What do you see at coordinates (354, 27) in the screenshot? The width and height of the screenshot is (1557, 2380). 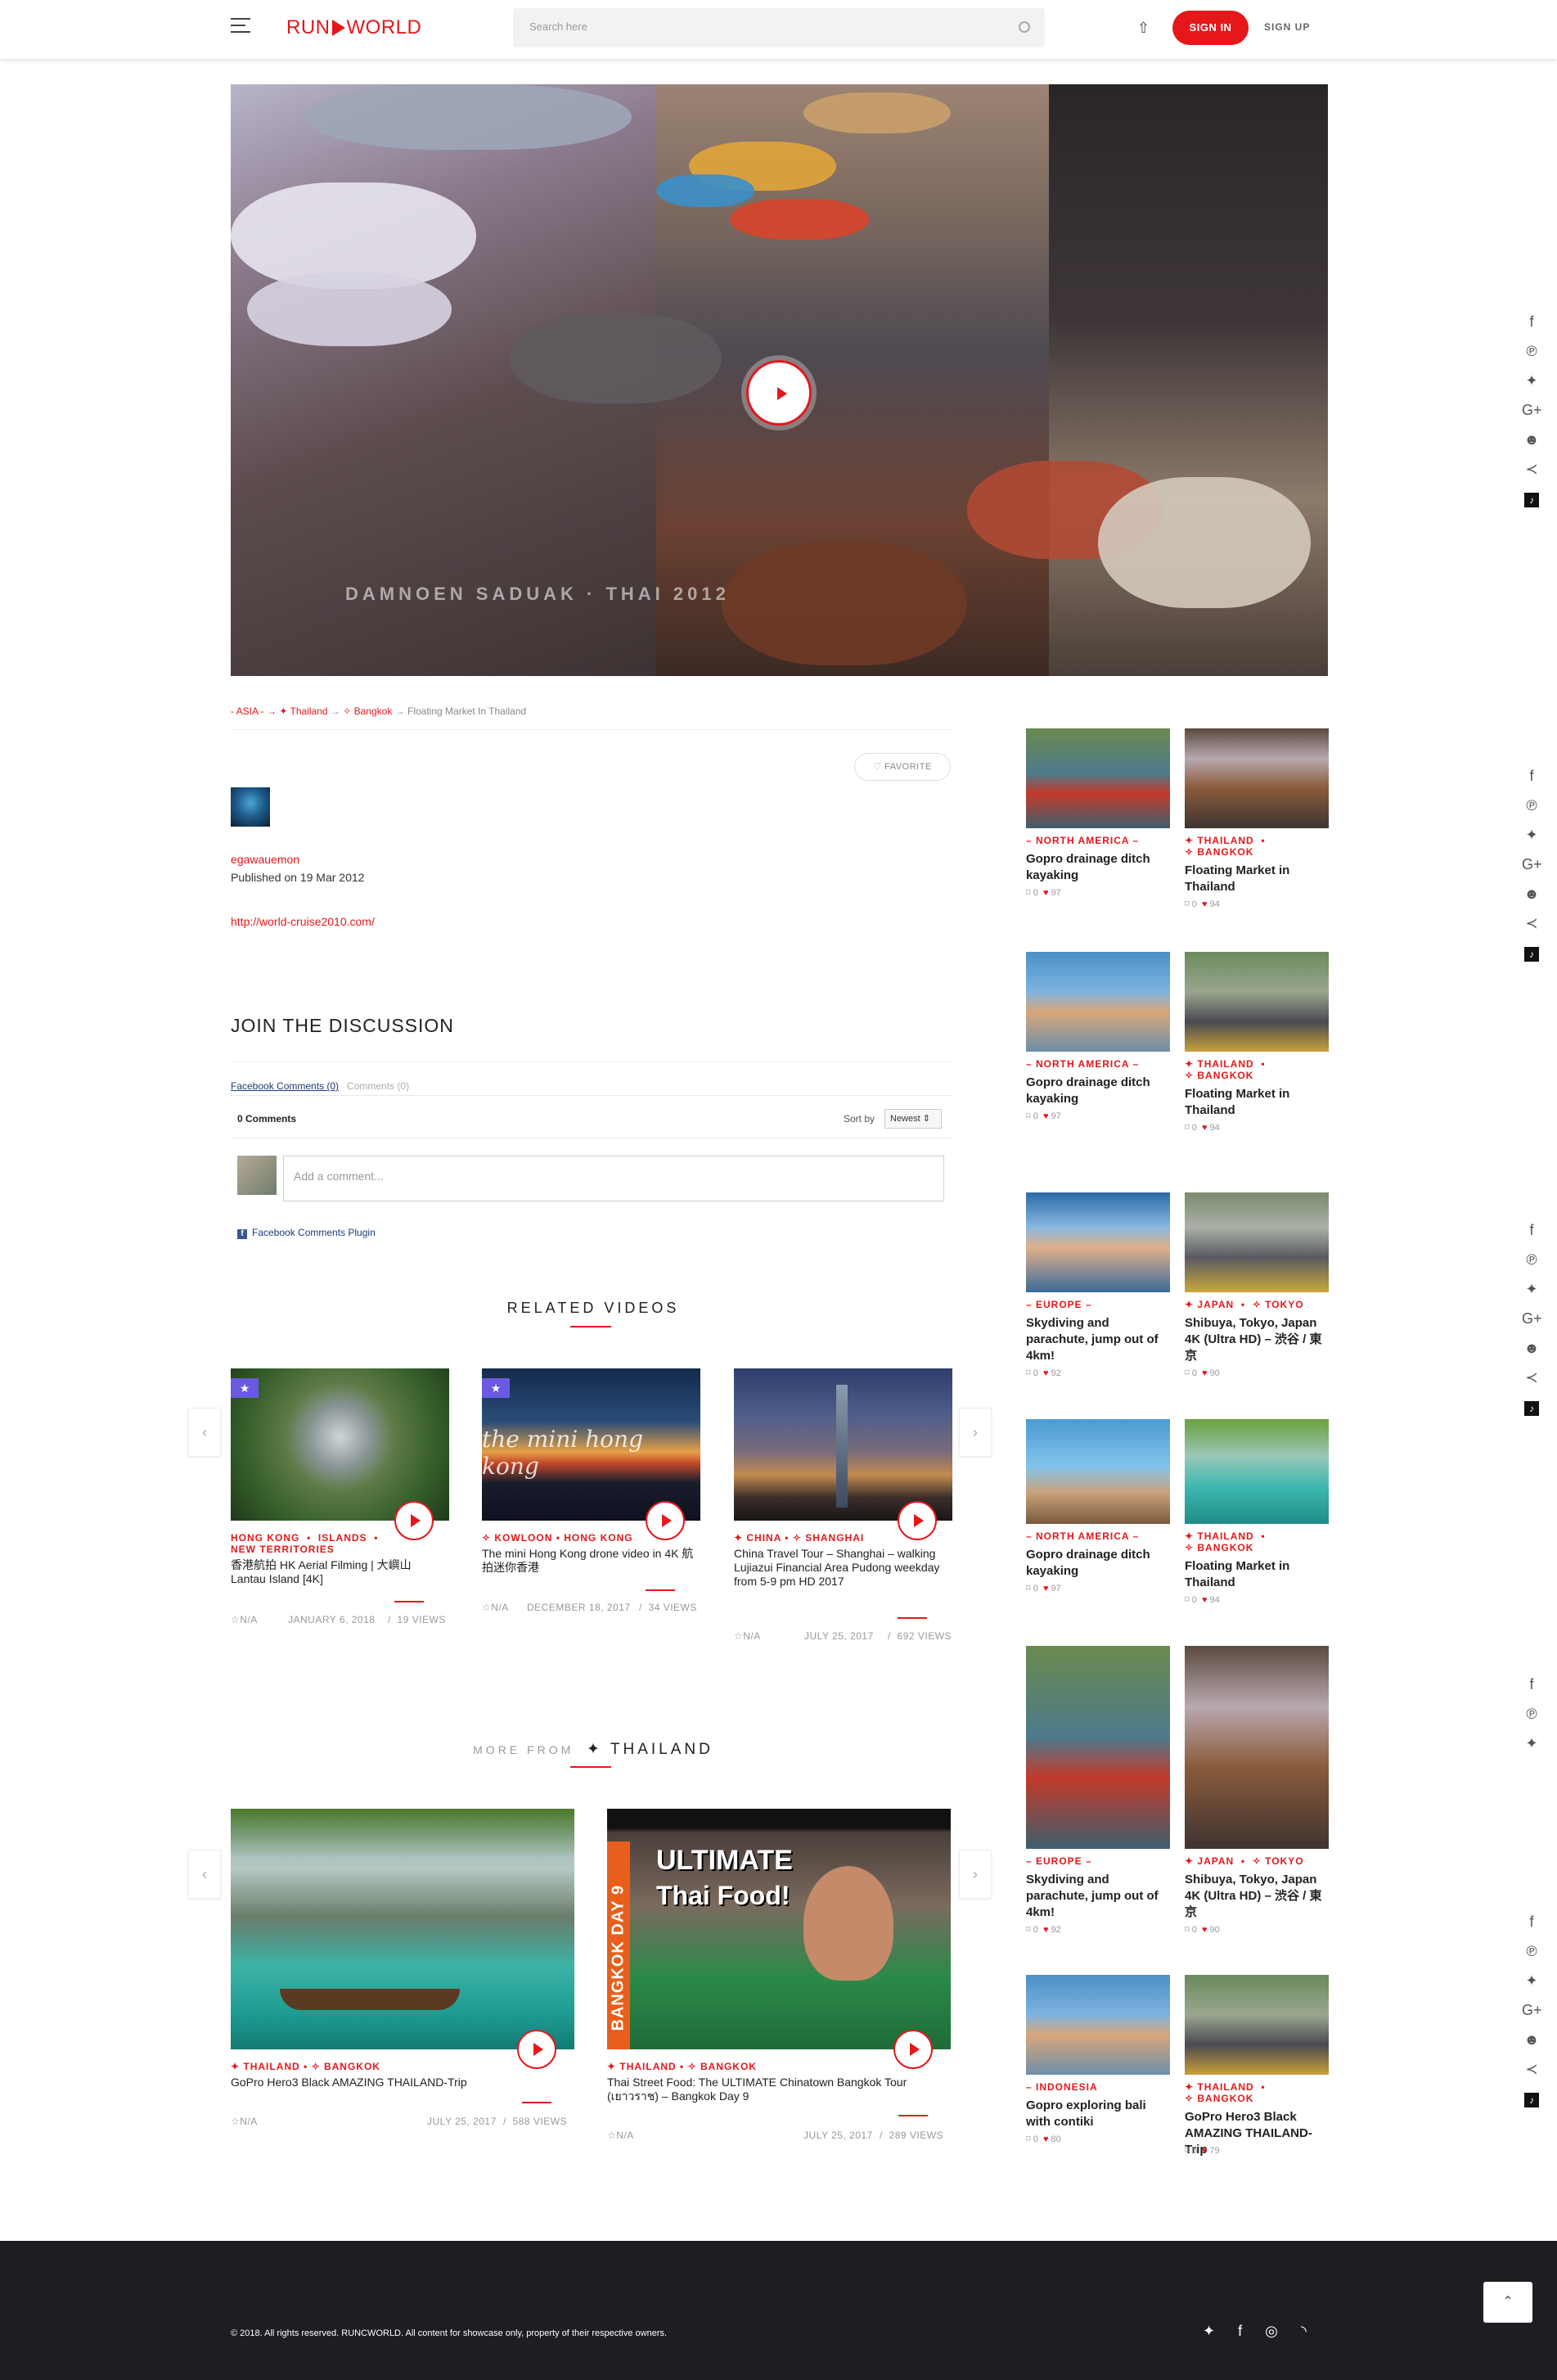 I see `logo: RUN WORLD` at bounding box center [354, 27].